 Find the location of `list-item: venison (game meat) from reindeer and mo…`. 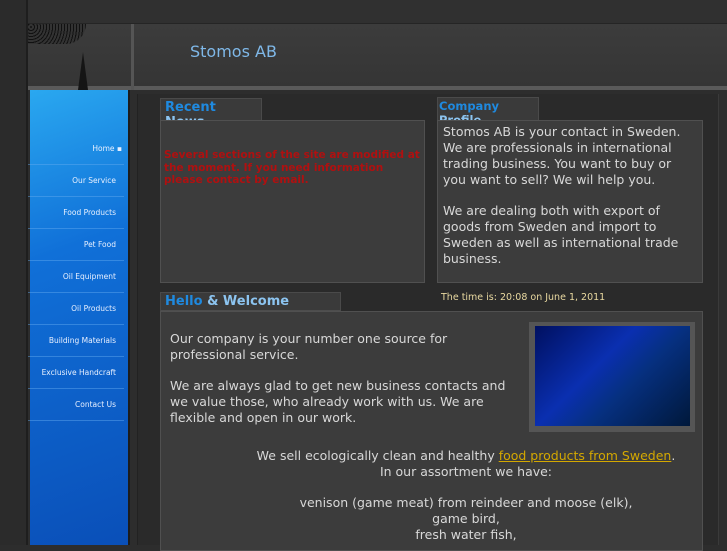

list-item: venison (game meat) from reindeer and mo… is located at coordinates (466, 502).